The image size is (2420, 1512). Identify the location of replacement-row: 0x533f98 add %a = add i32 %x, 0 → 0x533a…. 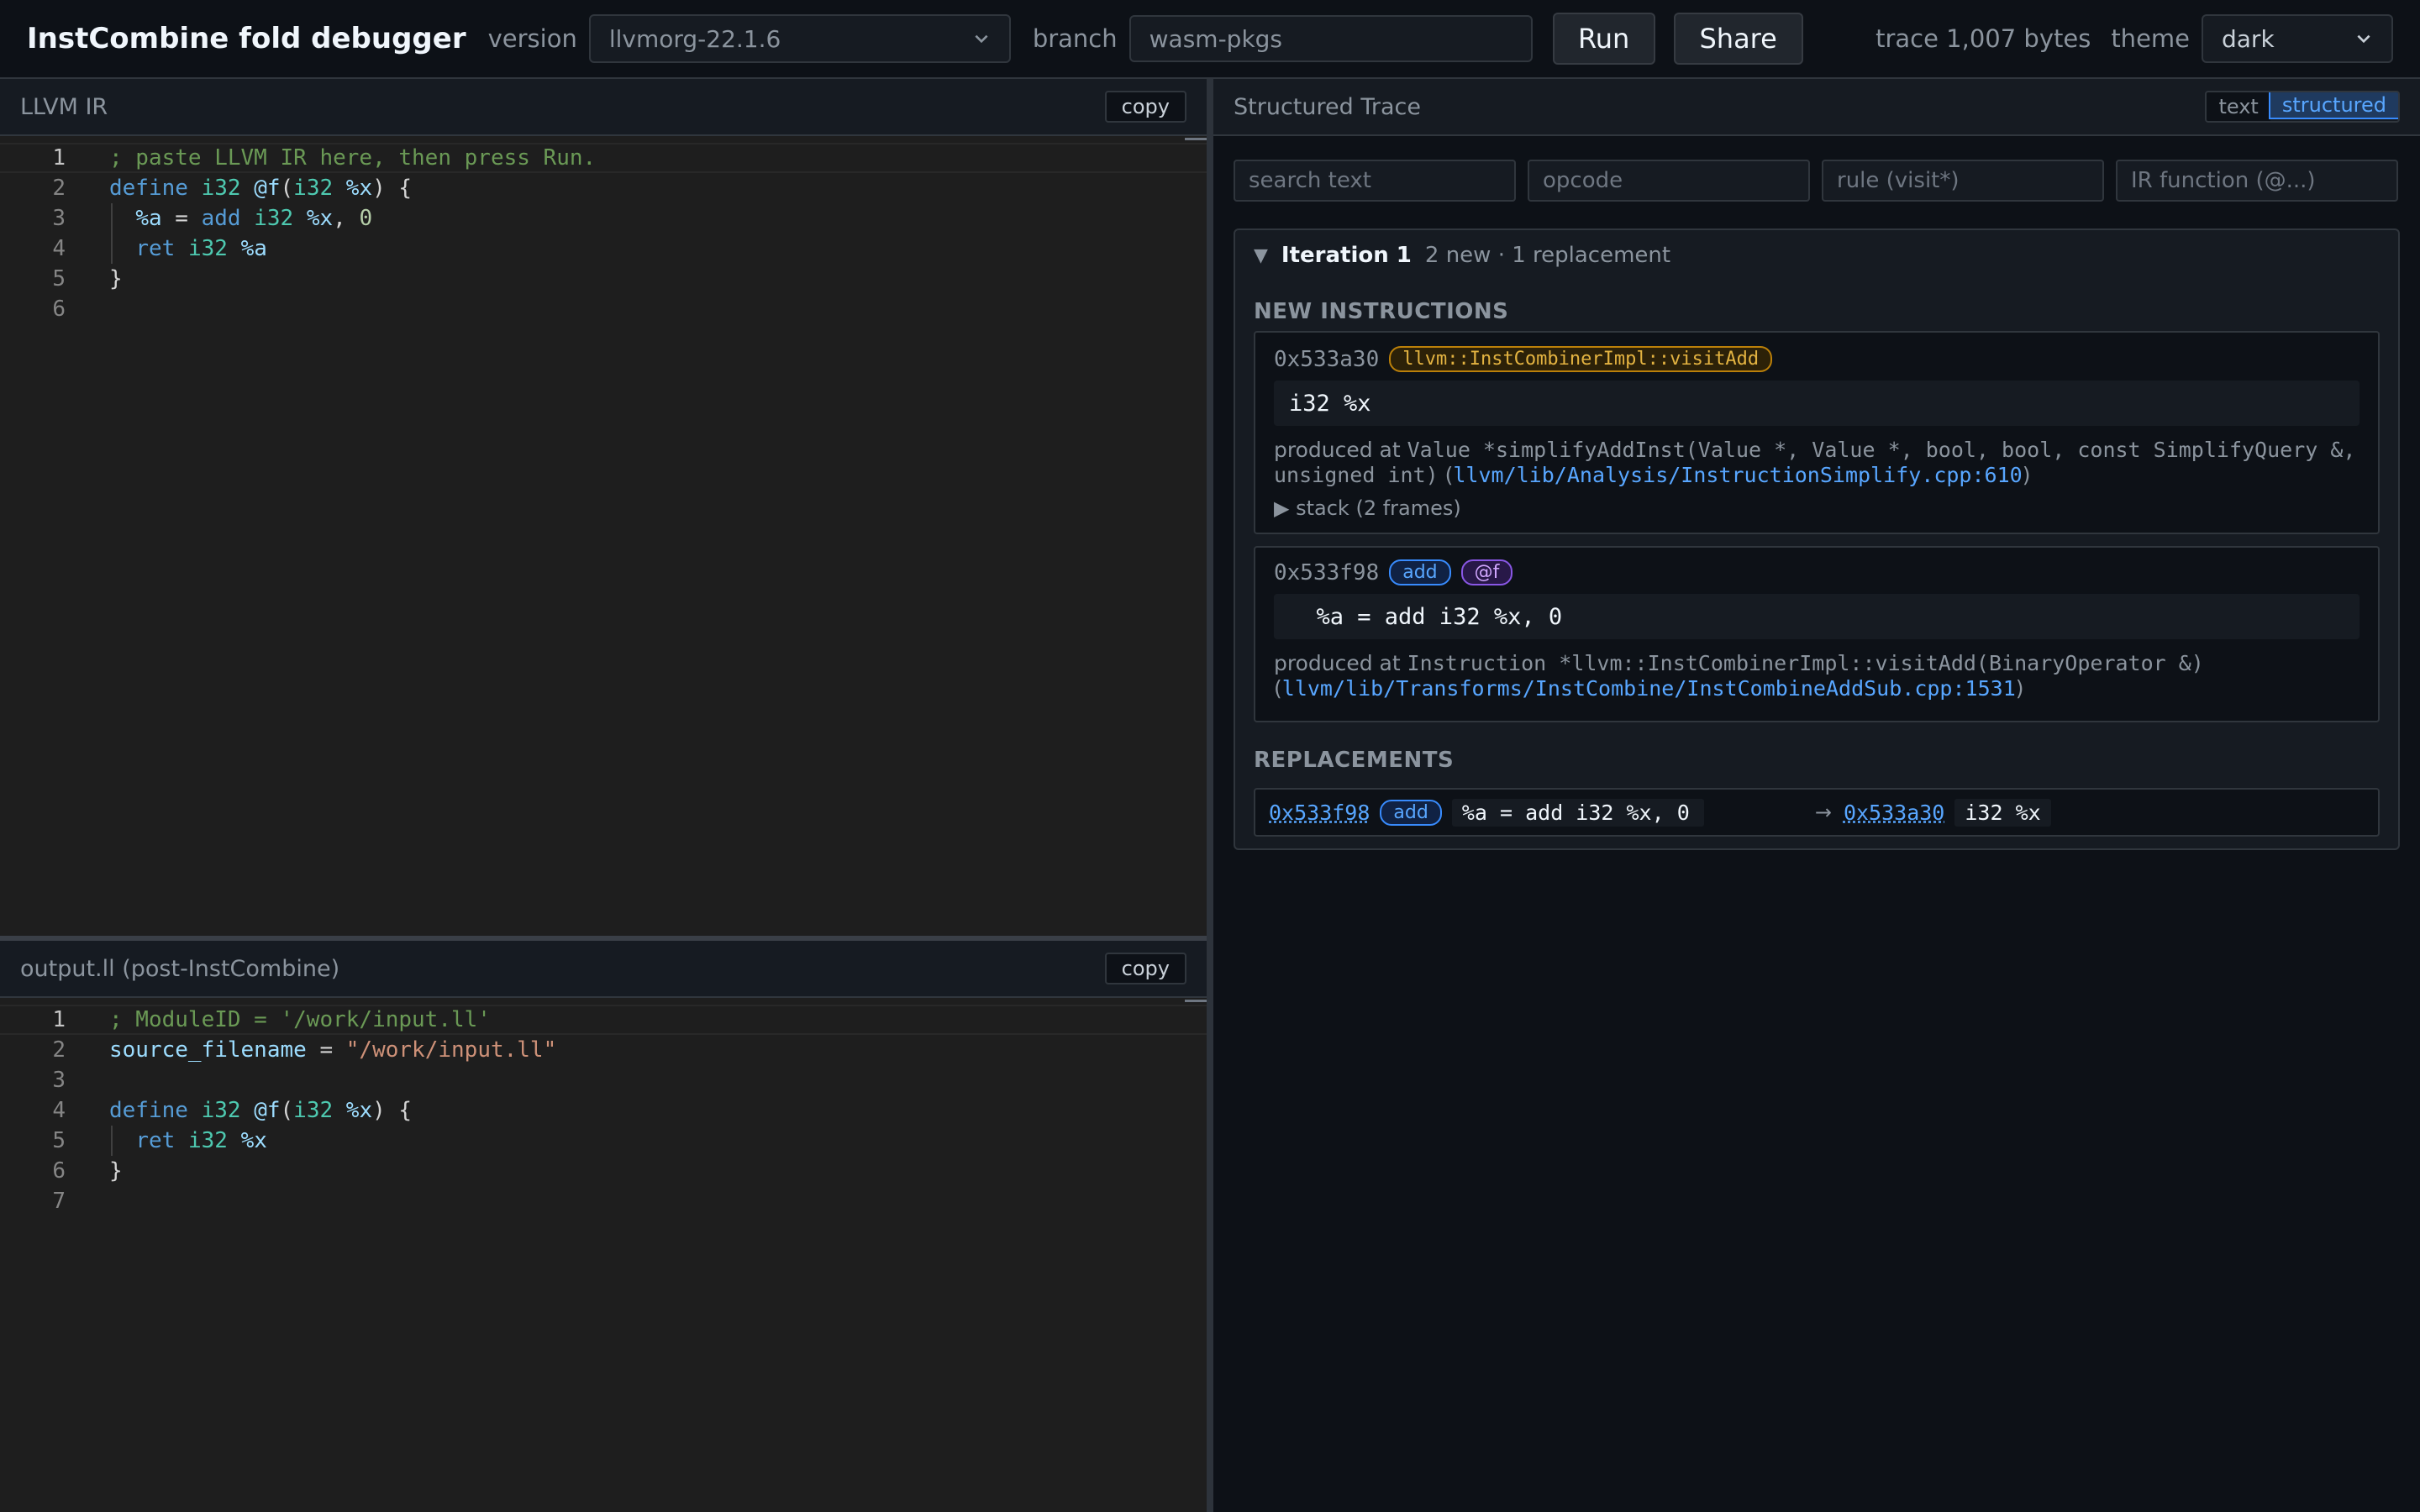
(1817, 812).